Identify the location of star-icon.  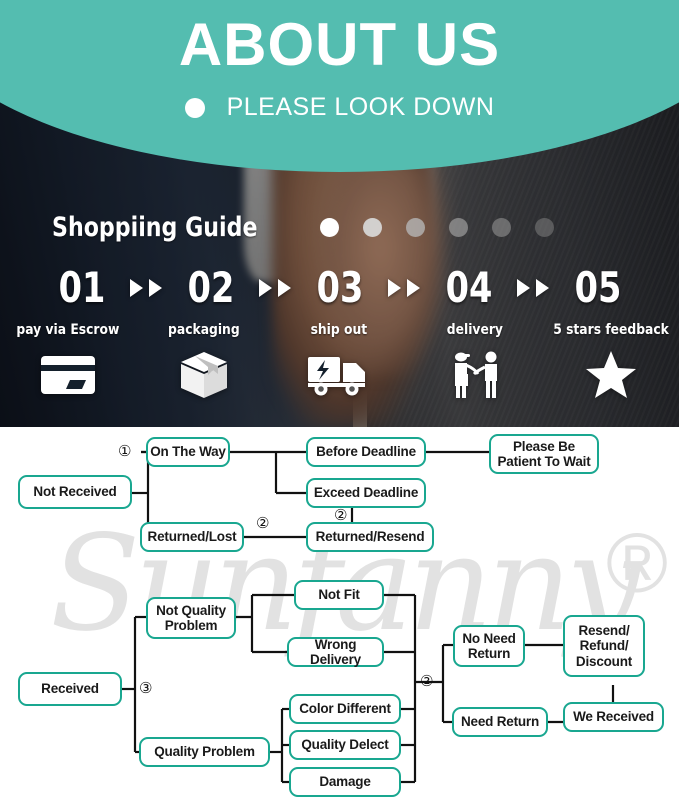
(611, 375).